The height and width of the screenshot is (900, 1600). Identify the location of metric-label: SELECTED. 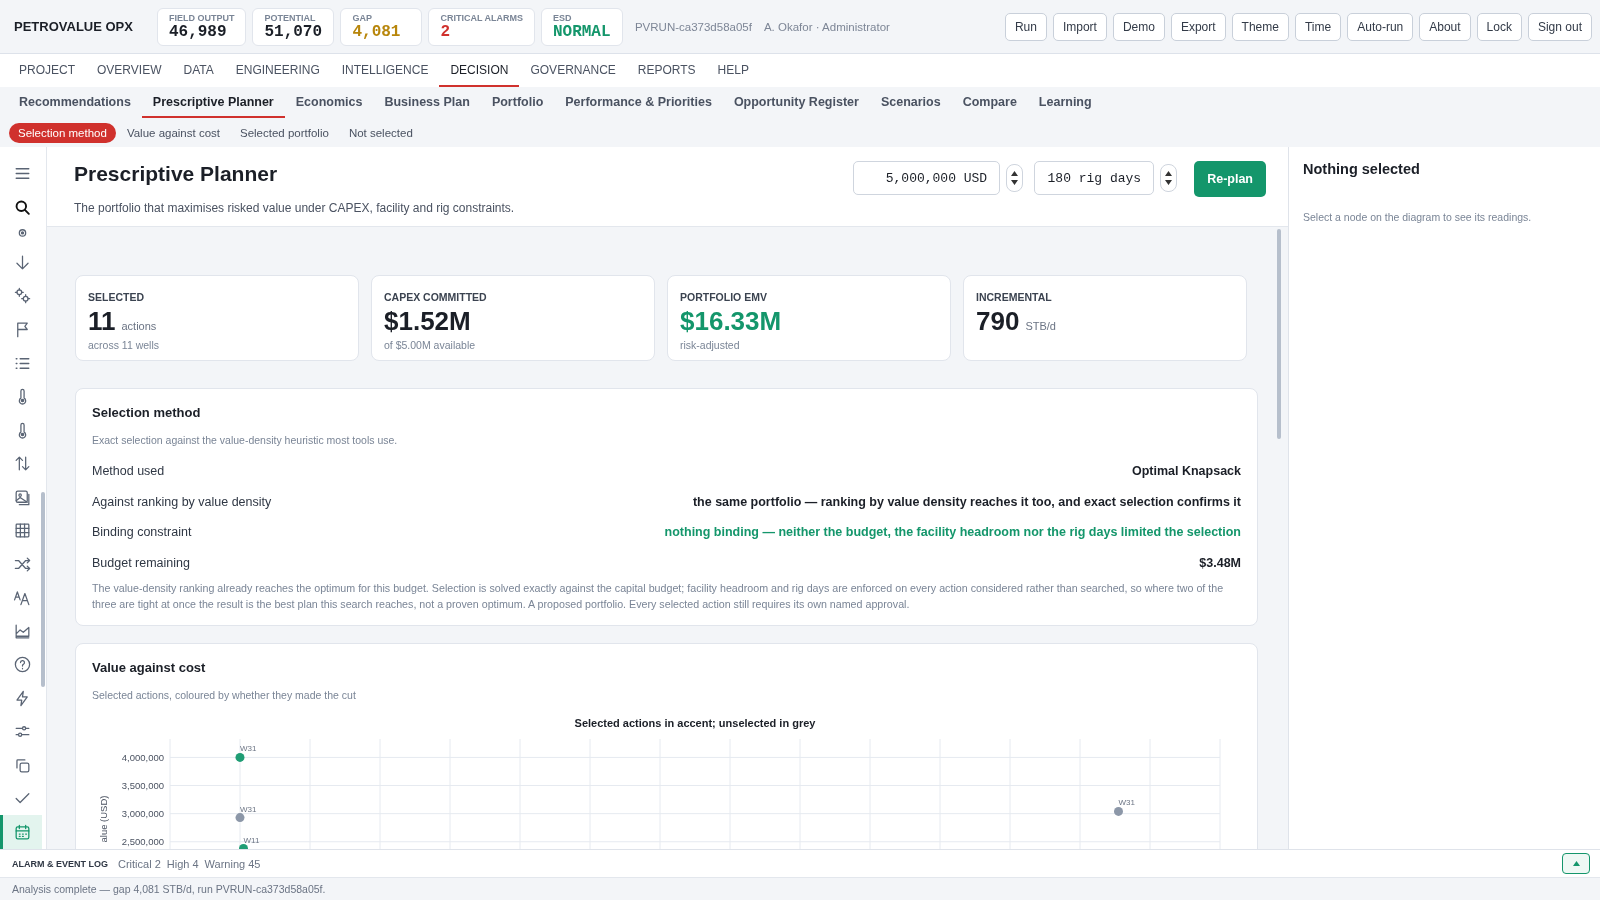
(116, 297).